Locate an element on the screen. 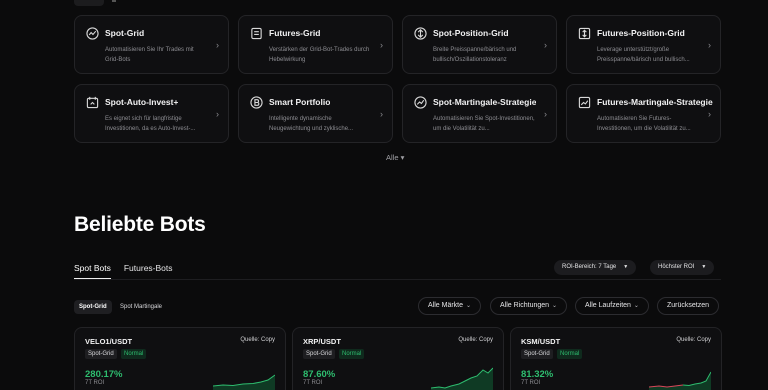 The height and width of the screenshot is (390, 768). spot-position-grid-icon is located at coordinates (420, 33).